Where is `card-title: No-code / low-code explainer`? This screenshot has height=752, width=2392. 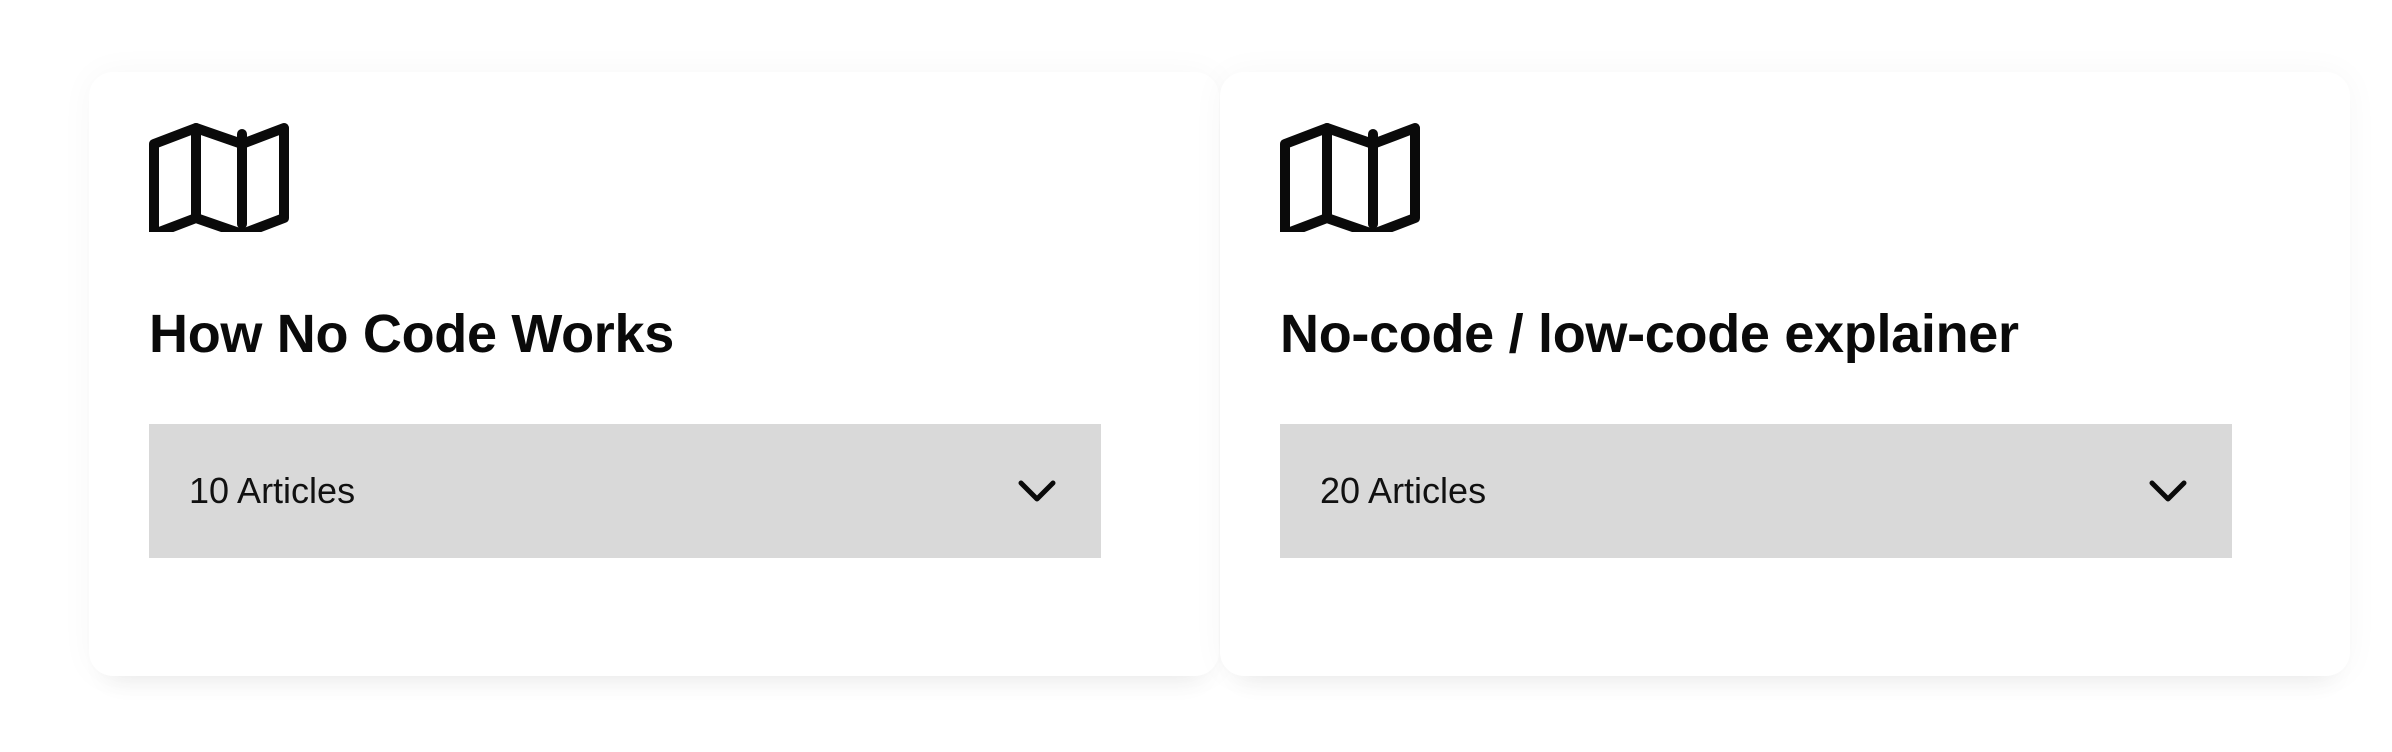
card-title: No-code / low-code explainer is located at coordinates (1649, 334).